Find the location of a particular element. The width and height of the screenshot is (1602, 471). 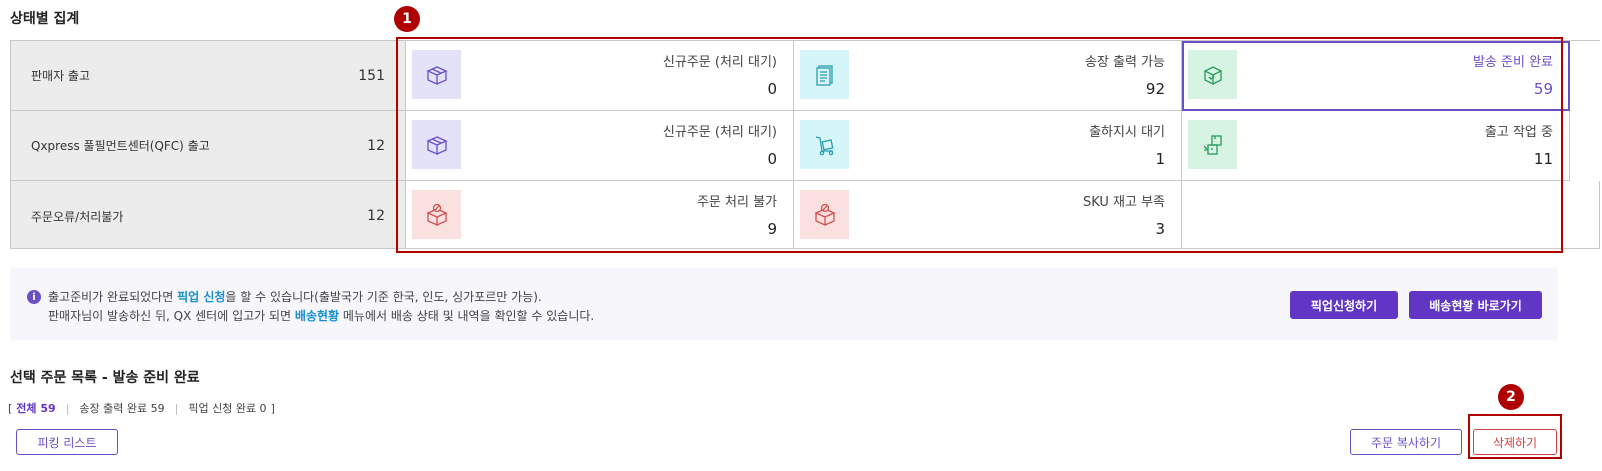

info-text: 을 할 수 있습니다(출발국가 기준 한국, 인도, 싱가포르만 가능). is located at coordinates (383, 297).